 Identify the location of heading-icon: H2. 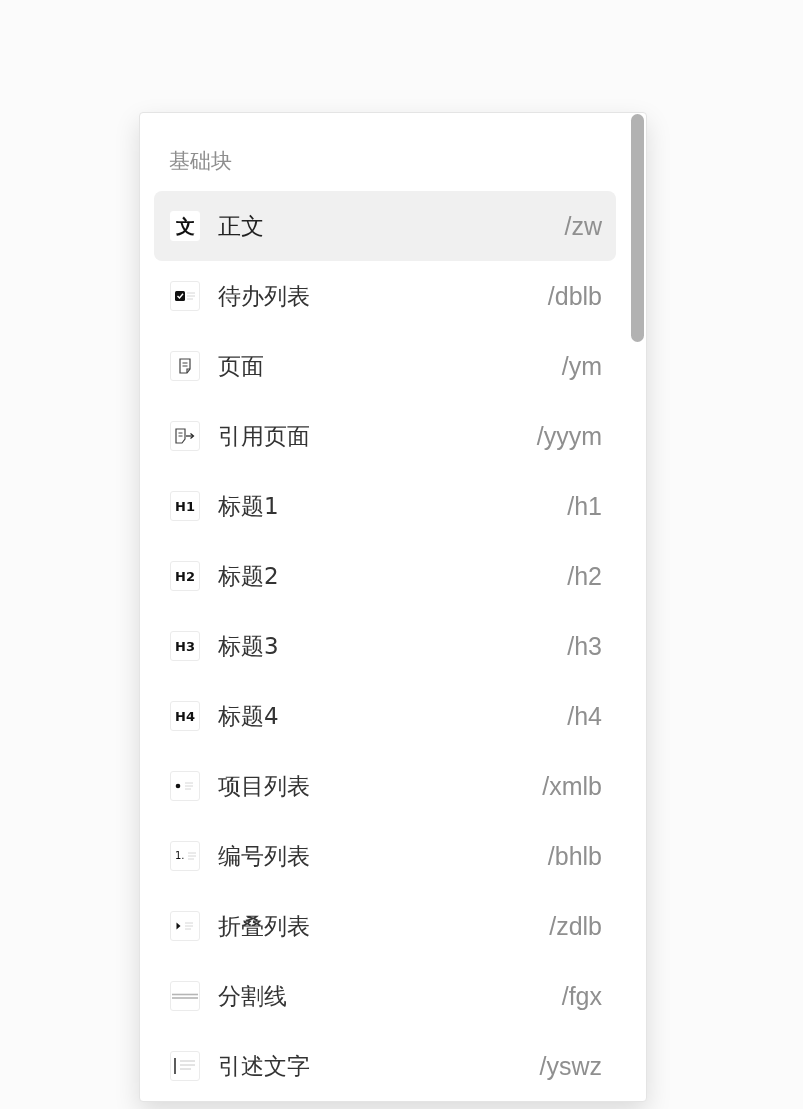
(185, 576).